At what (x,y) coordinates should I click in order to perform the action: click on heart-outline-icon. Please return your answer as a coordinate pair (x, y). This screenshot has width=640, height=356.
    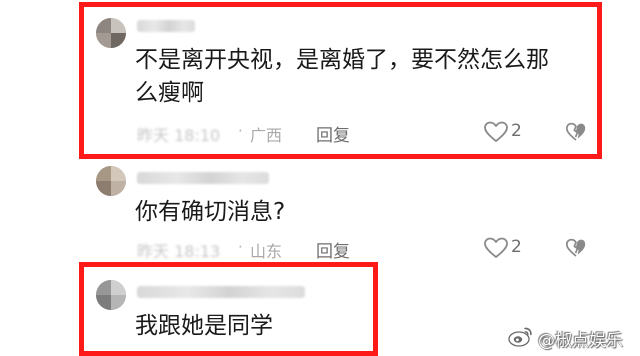
    Looking at the image, I should click on (496, 248).